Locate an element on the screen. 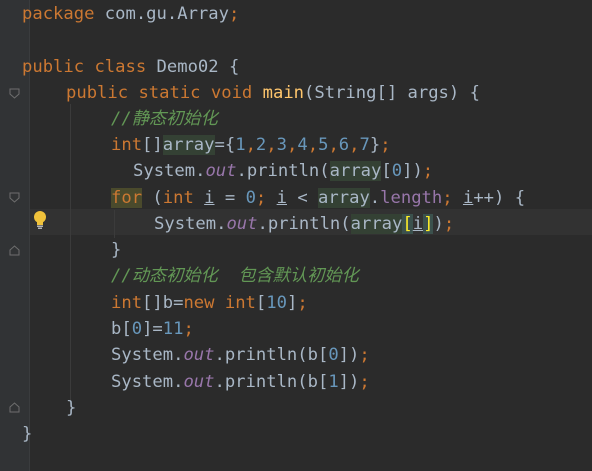 Image resolution: width=592 pixels, height=471 pixels. keyword: new is located at coordinates (199, 303).